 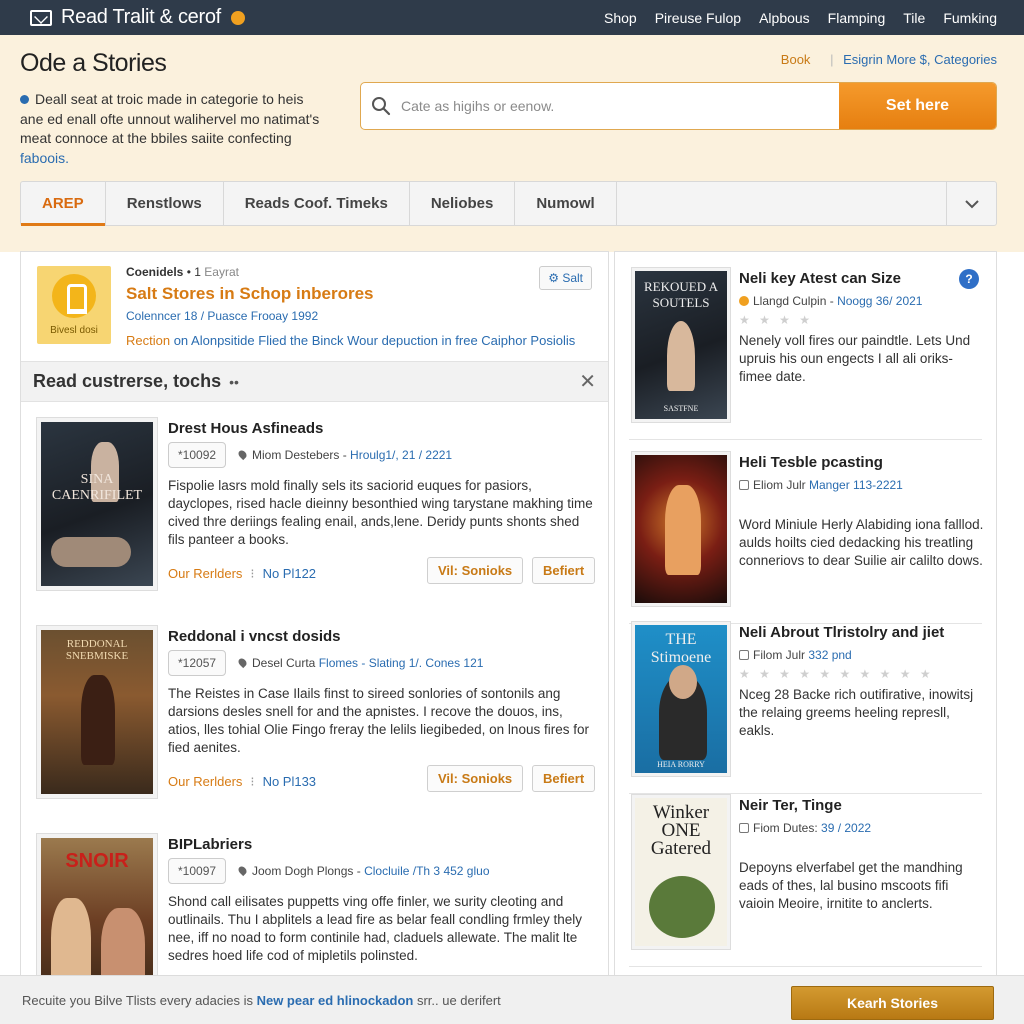 I want to click on tab-arep: AREP, so click(x=63, y=204).